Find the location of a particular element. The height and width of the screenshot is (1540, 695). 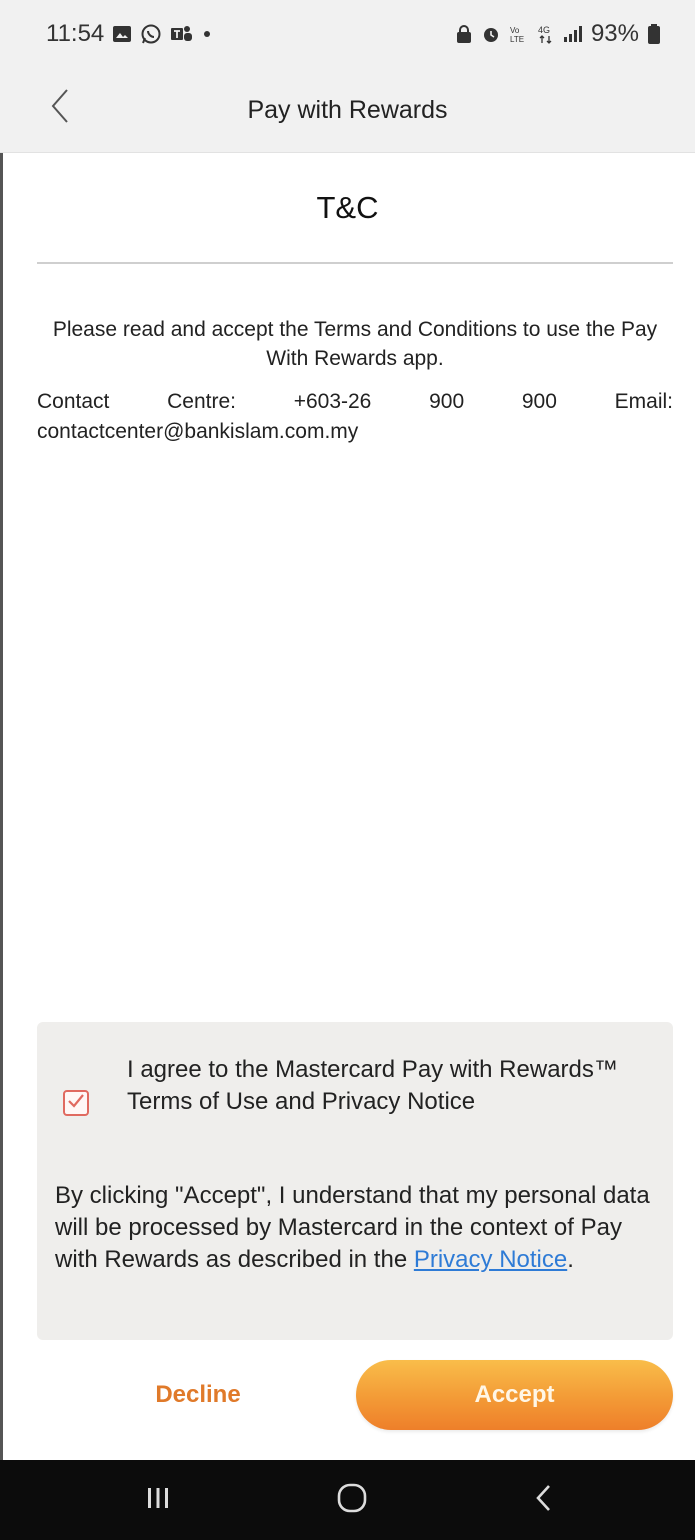

status-right: Vo LTE 4G 93% is located at coordinates (558, 34).